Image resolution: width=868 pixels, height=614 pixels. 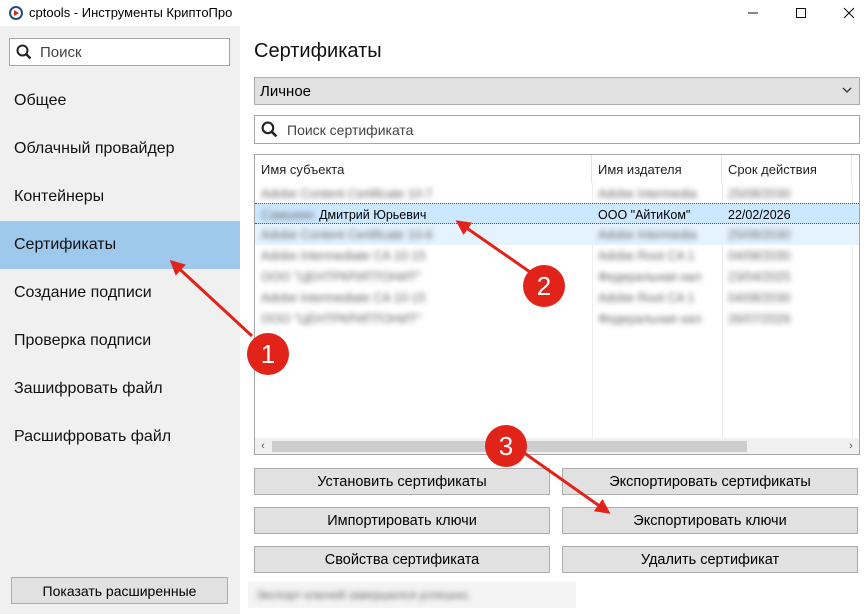 What do you see at coordinates (288, 214) in the screenshot?
I see `cell-subject-hidden: Самыкин` at bounding box center [288, 214].